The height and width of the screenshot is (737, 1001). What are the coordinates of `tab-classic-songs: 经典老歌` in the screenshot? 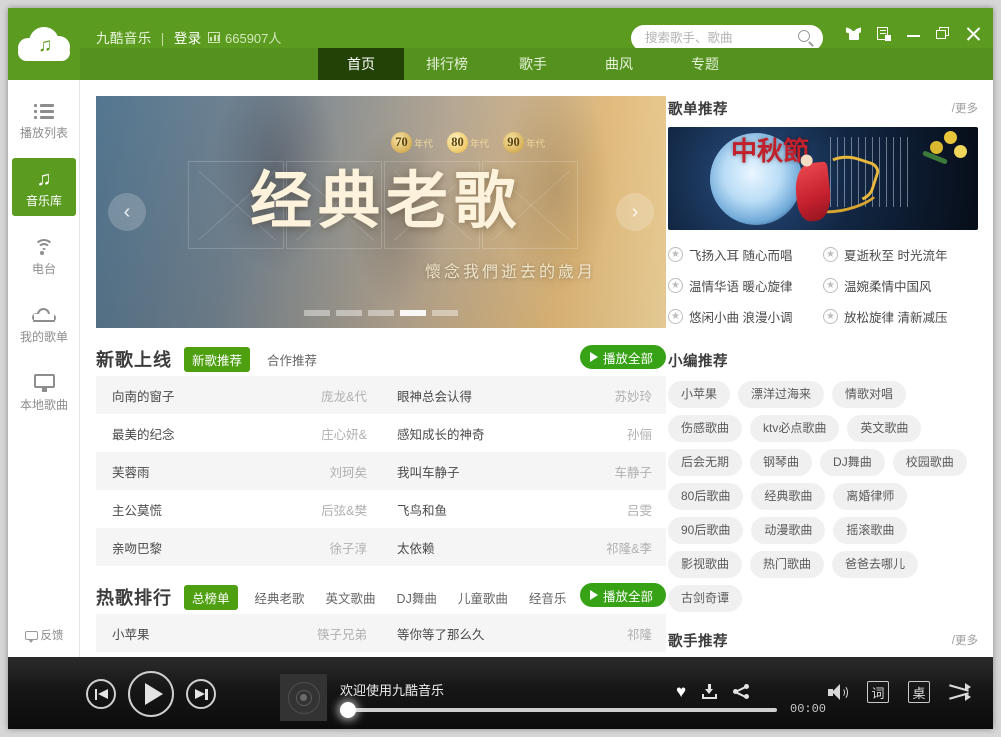 It's located at (280, 597).